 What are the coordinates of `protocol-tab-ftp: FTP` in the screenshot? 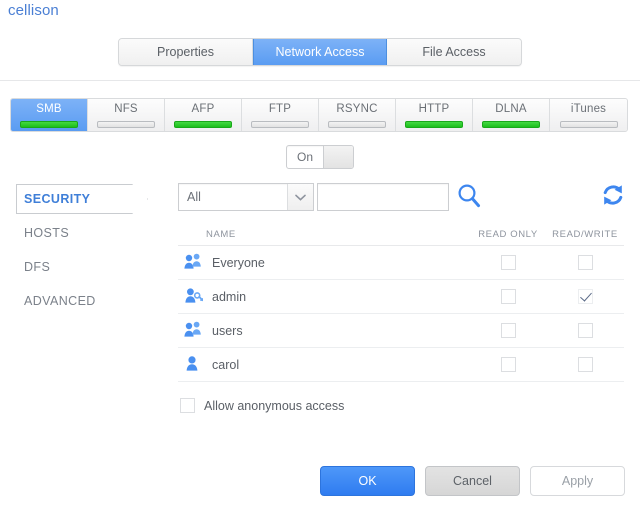 It's located at (280, 115).